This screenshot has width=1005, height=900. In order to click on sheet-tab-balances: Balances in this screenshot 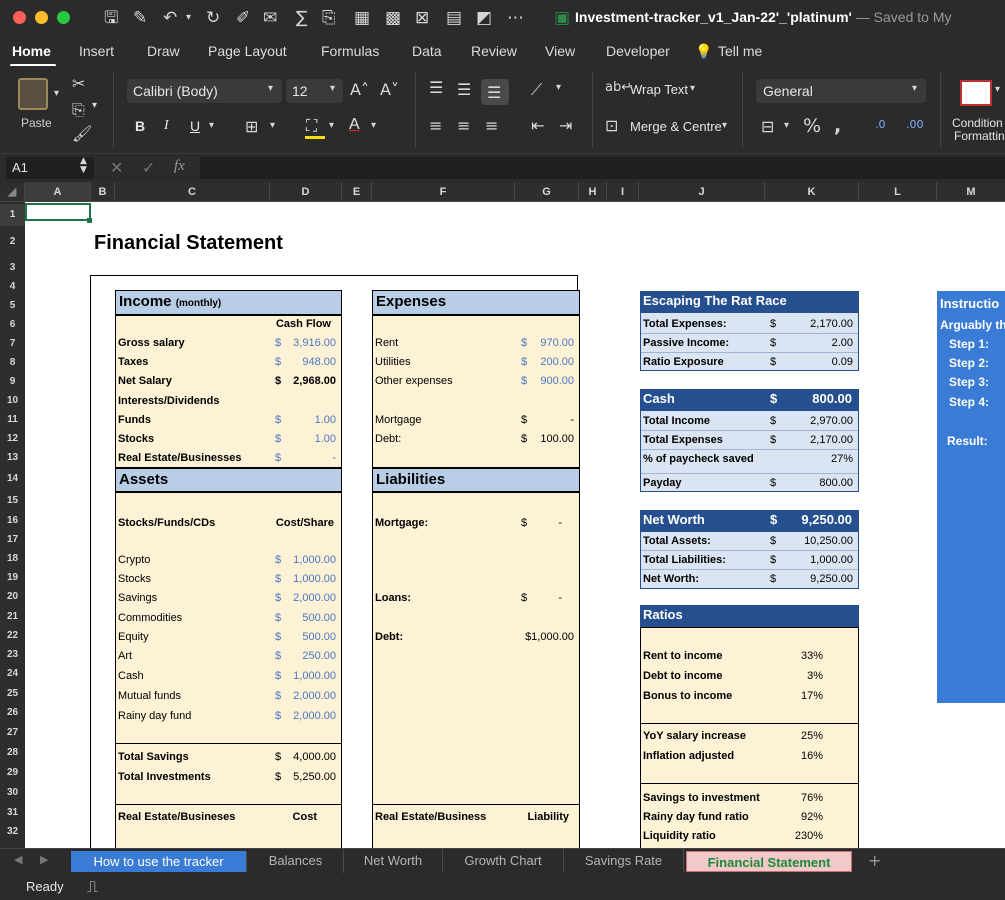, I will do `click(296, 861)`.